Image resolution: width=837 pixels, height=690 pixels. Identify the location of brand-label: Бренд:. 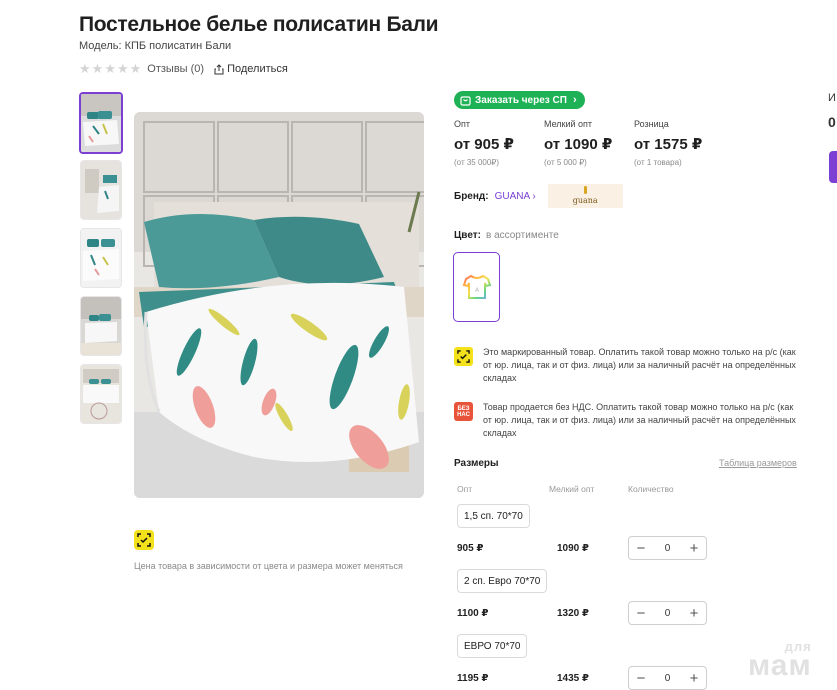
(471, 196).